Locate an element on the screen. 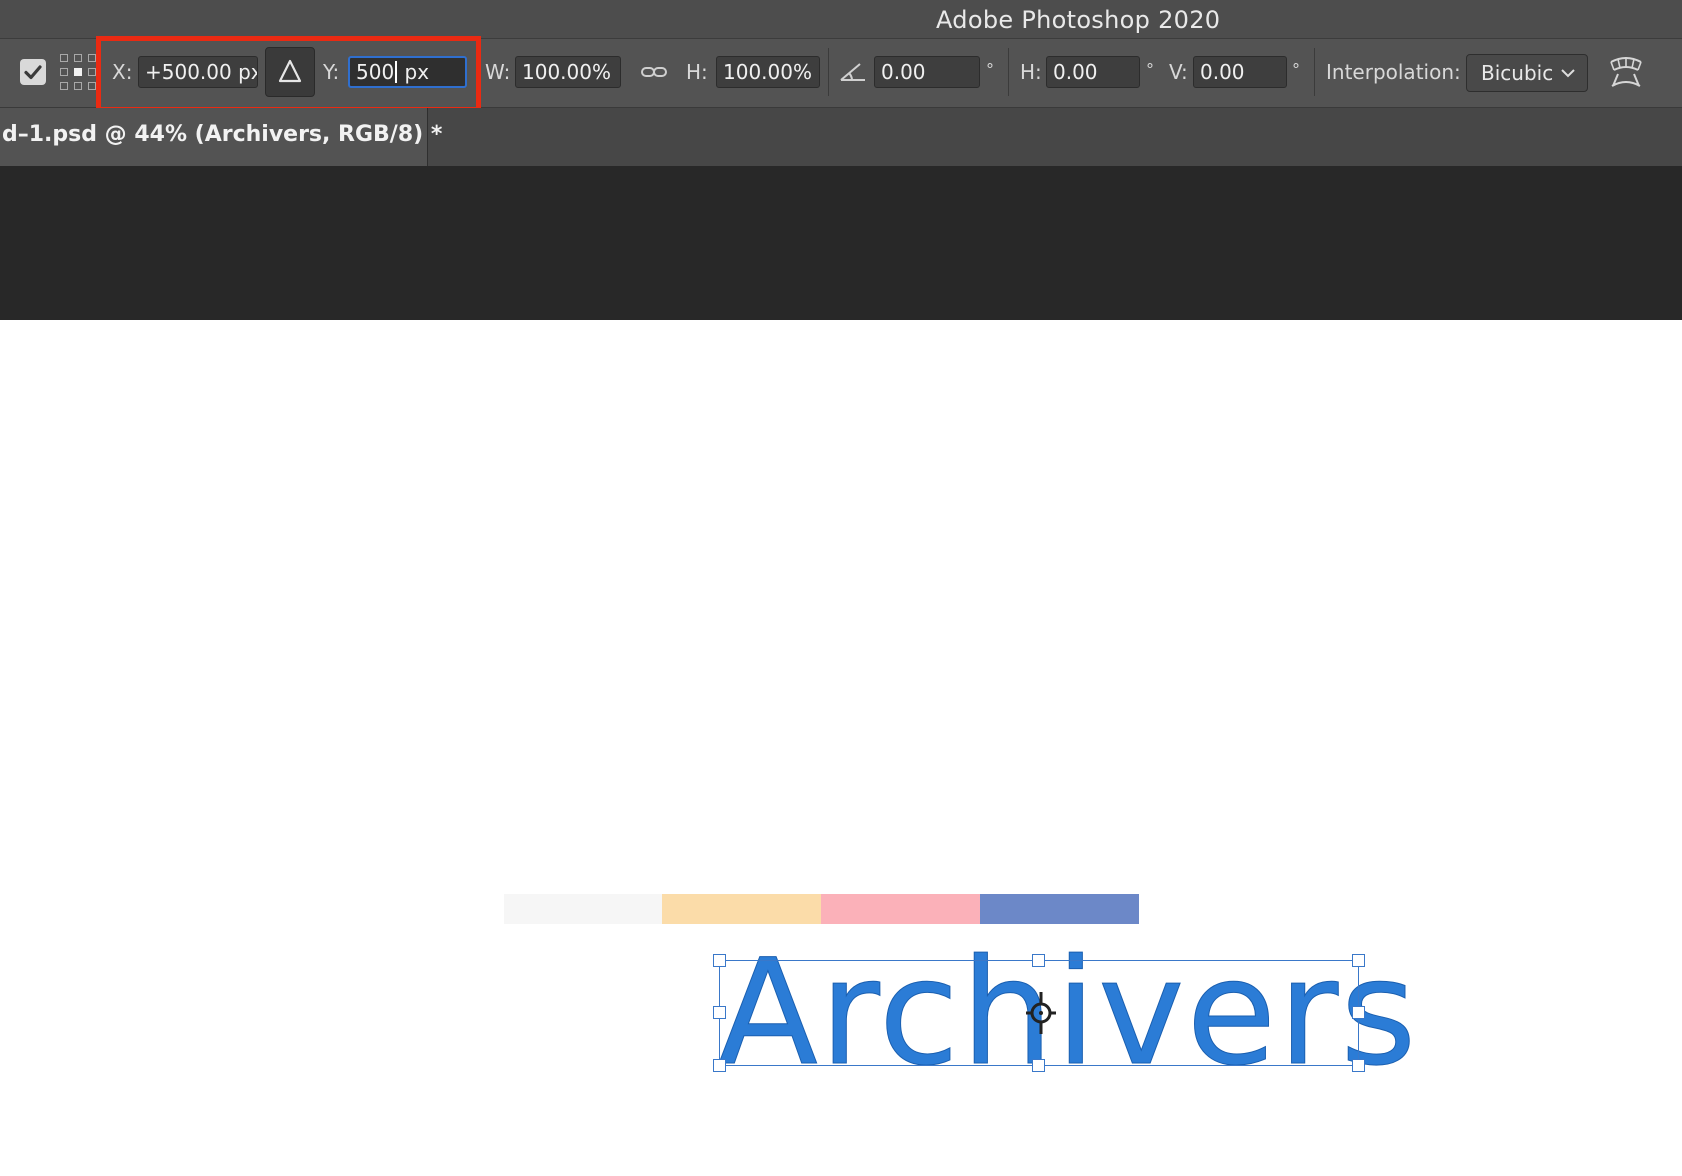 This screenshot has height=1176, width=1682. transform-handle-top-right is located at coordinates (1358, 960).